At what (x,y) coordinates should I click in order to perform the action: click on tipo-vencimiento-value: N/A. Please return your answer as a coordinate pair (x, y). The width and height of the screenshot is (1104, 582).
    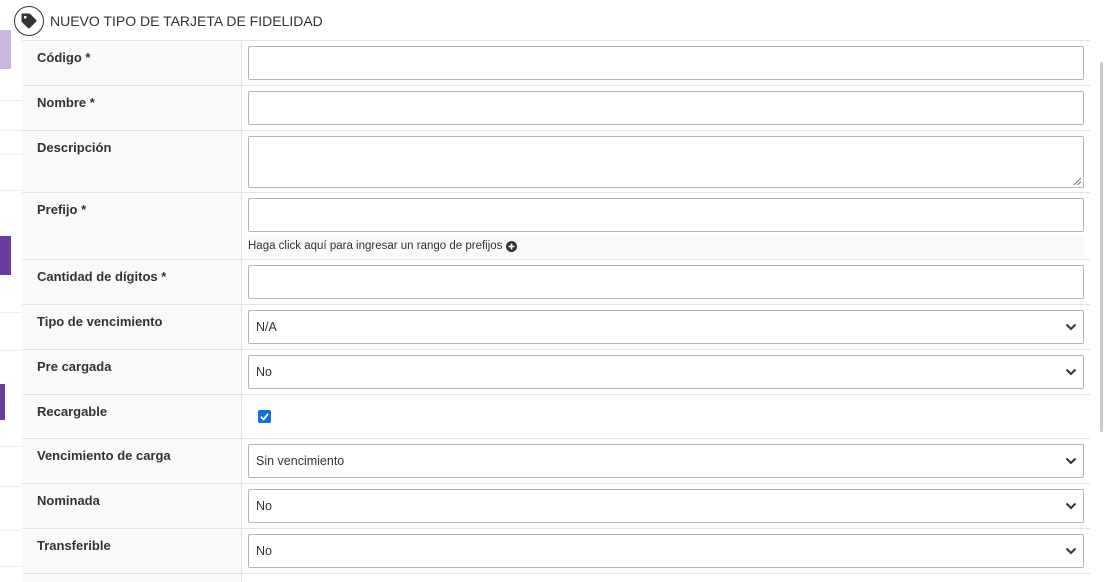
    Looking at the image, I should click on (266, 327).